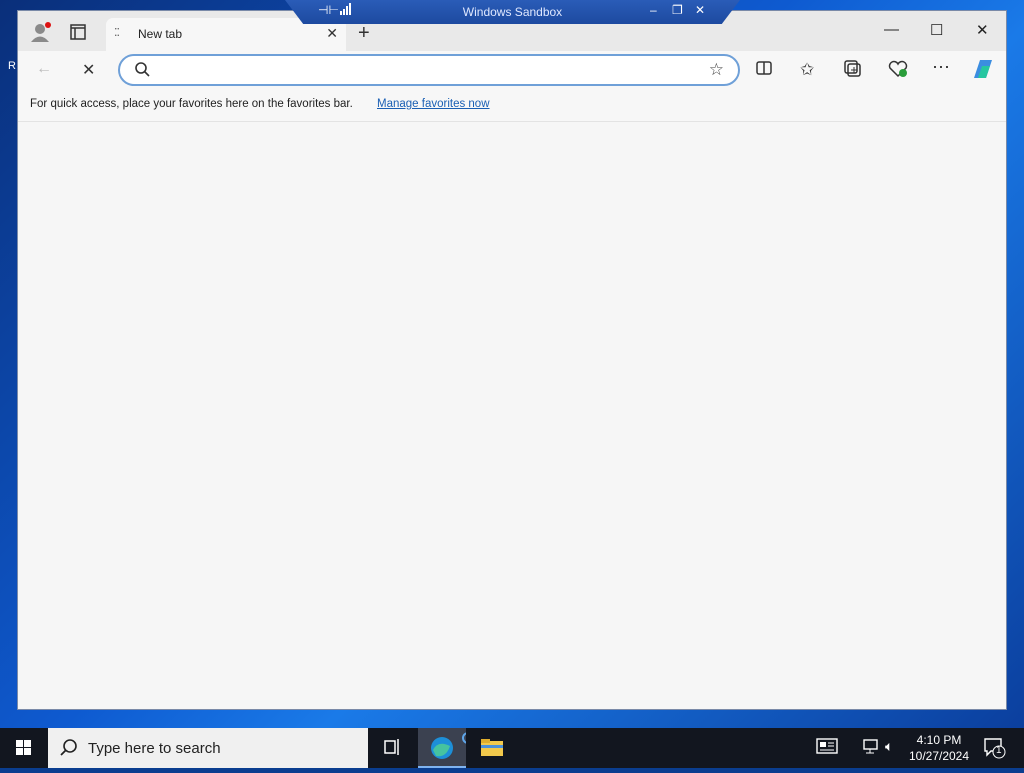 Image resolution: width=1024 pixels, height=773 pixels. I want to click on news-and-interests-icon, so click(827, 747).